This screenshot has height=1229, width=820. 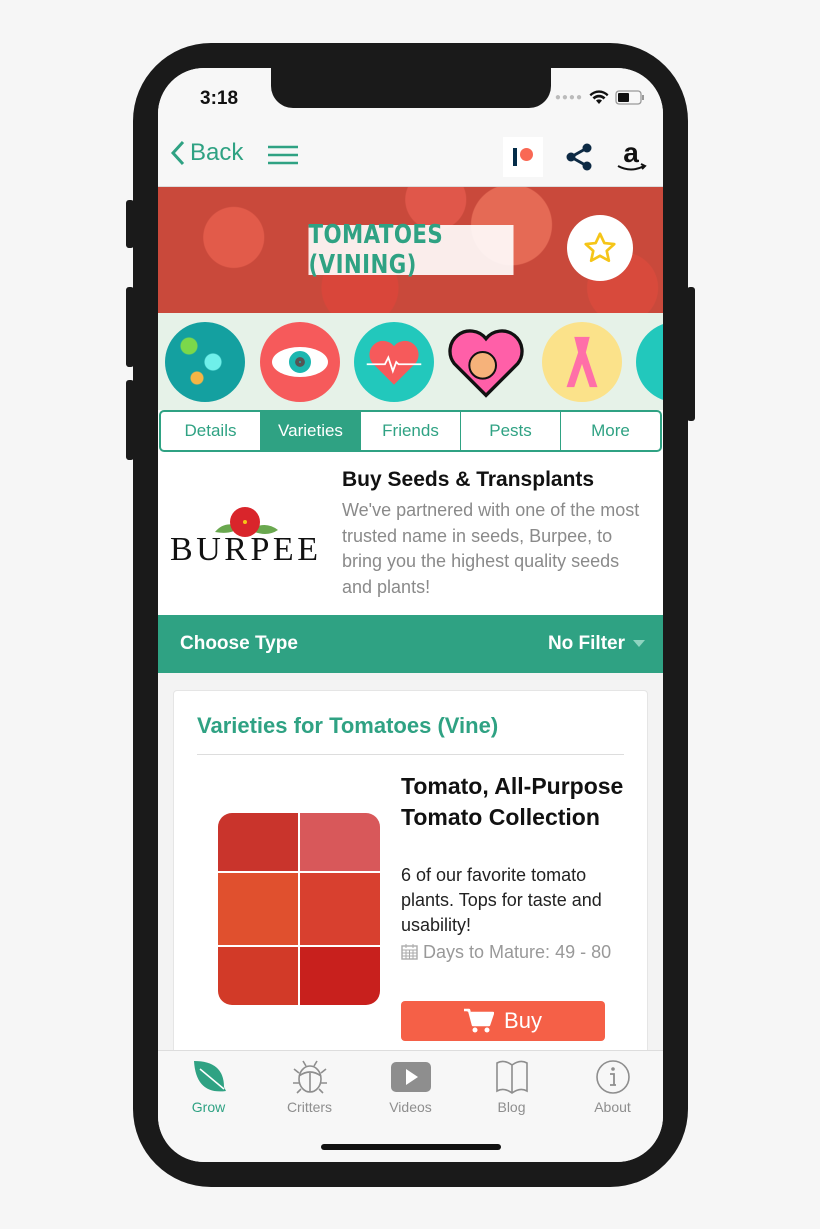 What do you see at coordinates (219, 98) in the screenshot?
I see `status-time: 3:18` at bounding box center [219, 98].